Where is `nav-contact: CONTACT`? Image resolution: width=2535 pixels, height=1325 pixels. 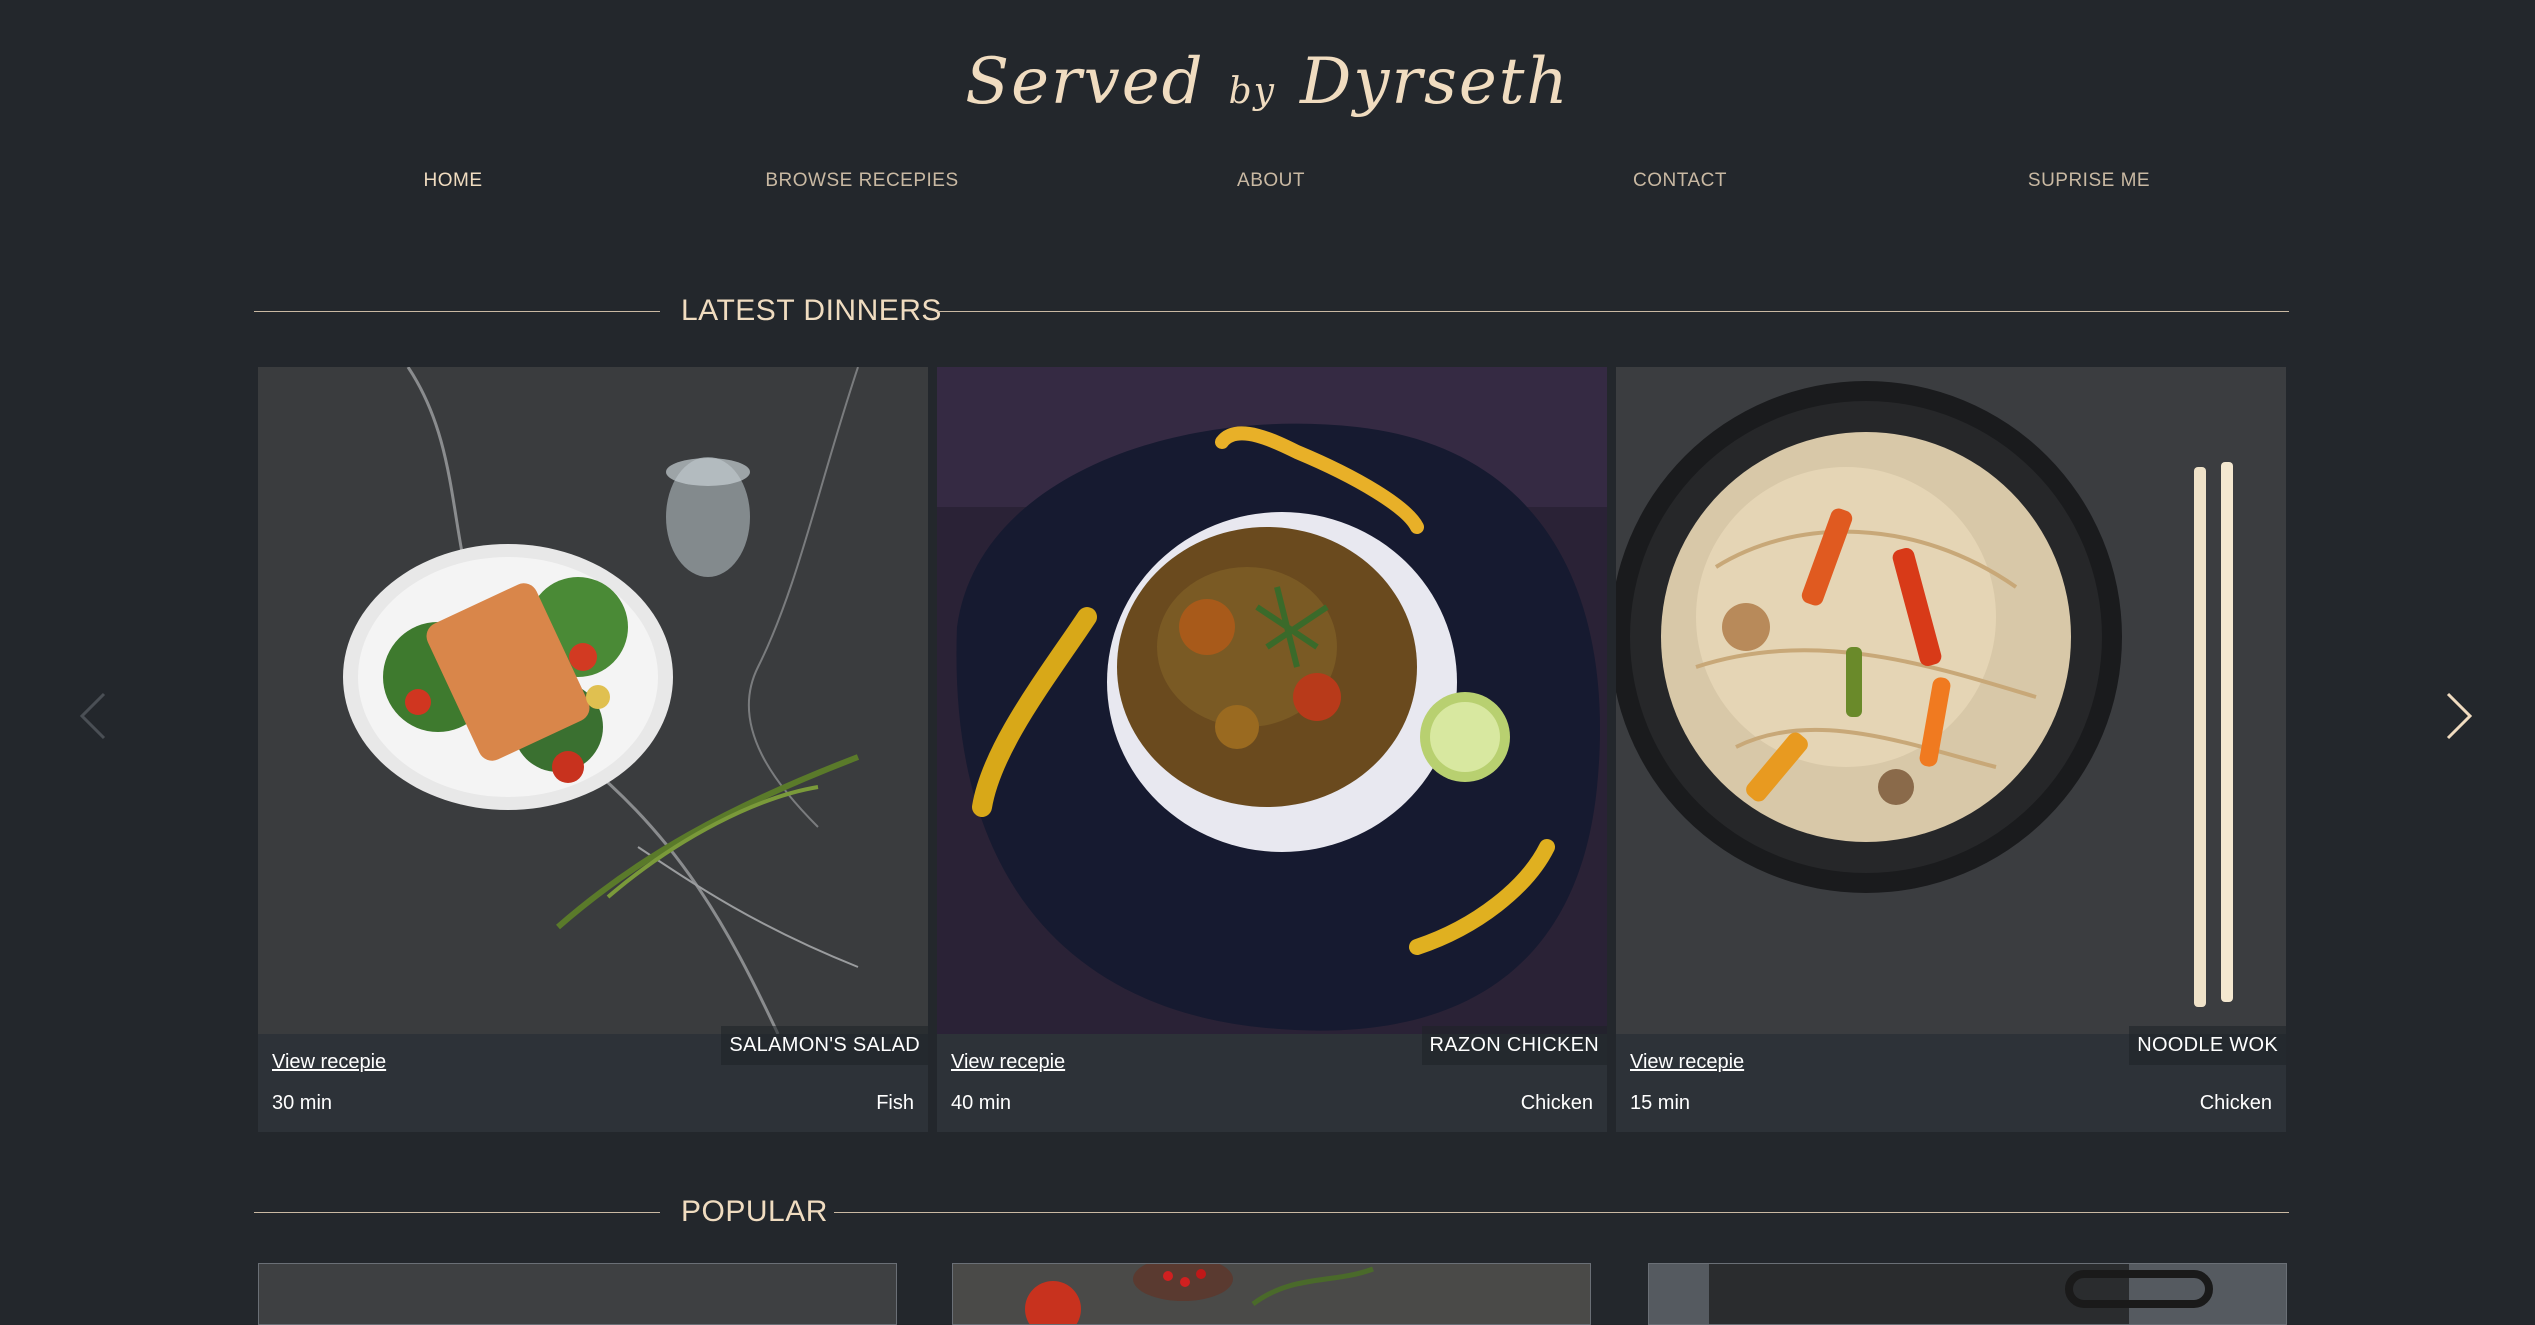 nav-contact: CONTACT is located at coordinates (1680, 181).